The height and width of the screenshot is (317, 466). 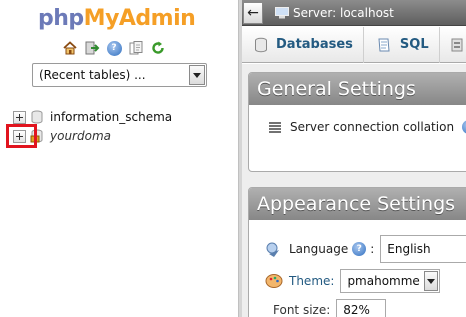 What do you see at coordinates (384, 44) in the screenshot?
I see `sql-icon` at bounding box center [384, 44].